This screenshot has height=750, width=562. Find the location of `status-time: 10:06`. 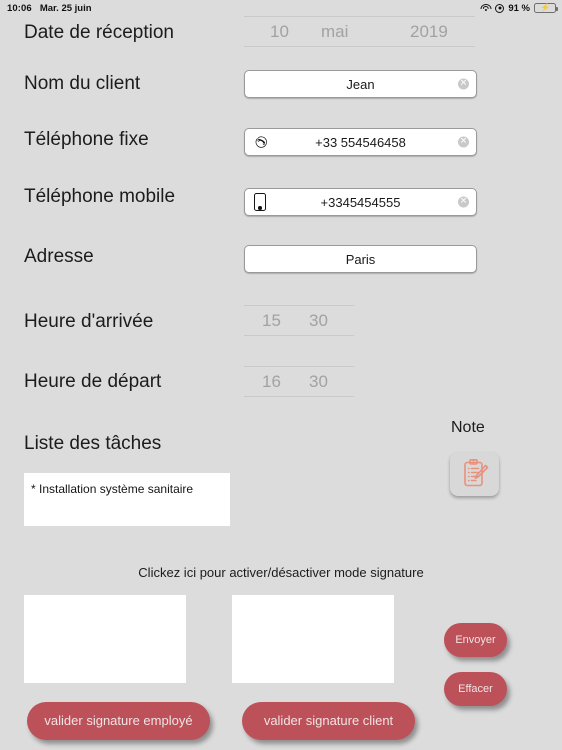

status-time: 10:06 is located at coordinates (19, 8).